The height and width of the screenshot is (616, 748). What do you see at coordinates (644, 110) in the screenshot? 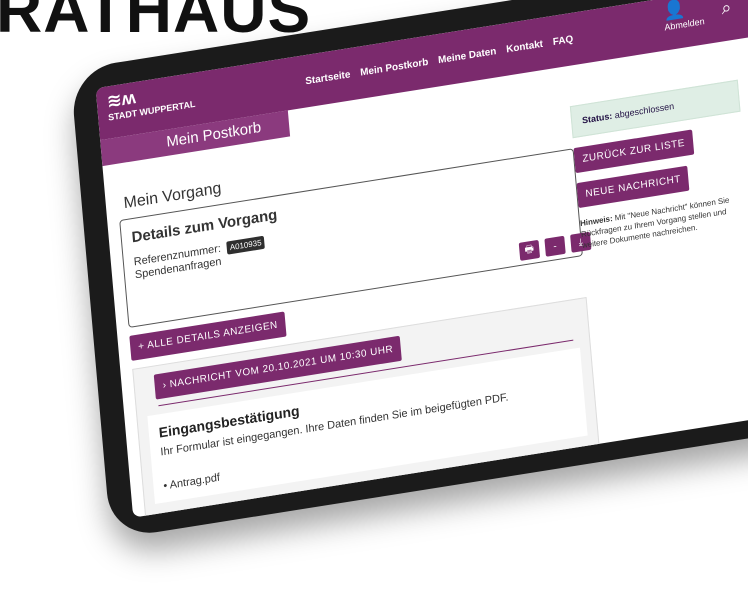
I see `status-value: abgeschlossen` at bounding box center [644, 110].